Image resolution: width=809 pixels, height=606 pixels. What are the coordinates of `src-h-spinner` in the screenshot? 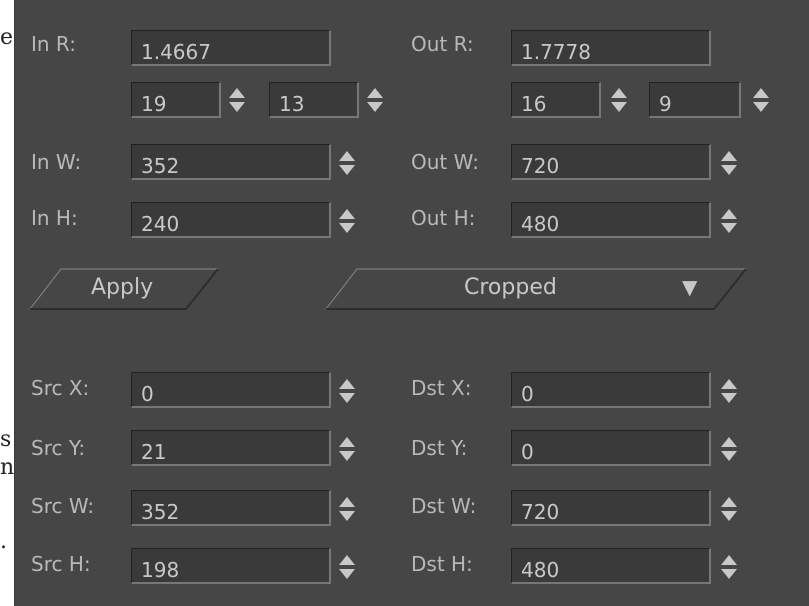 It's located at (347, 567).